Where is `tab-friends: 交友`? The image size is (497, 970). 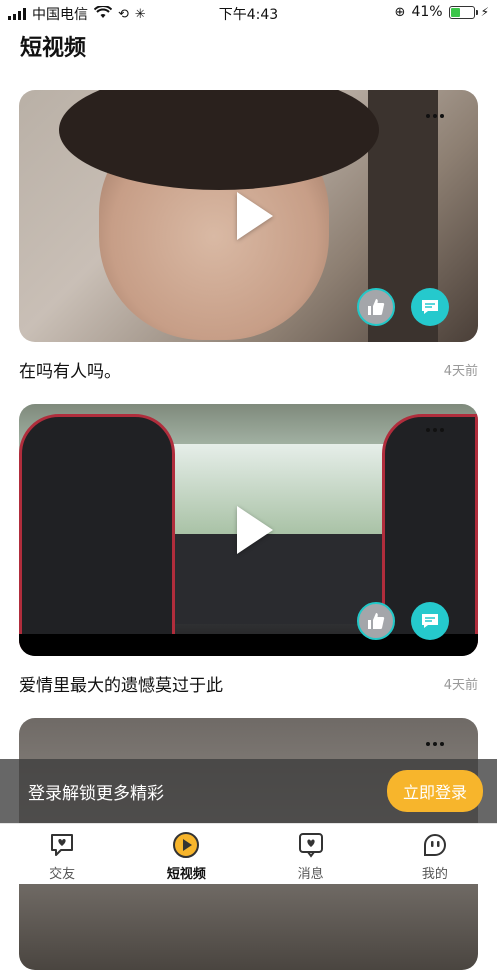
tab-friends: 交友 is located at coordinates (62, 854).